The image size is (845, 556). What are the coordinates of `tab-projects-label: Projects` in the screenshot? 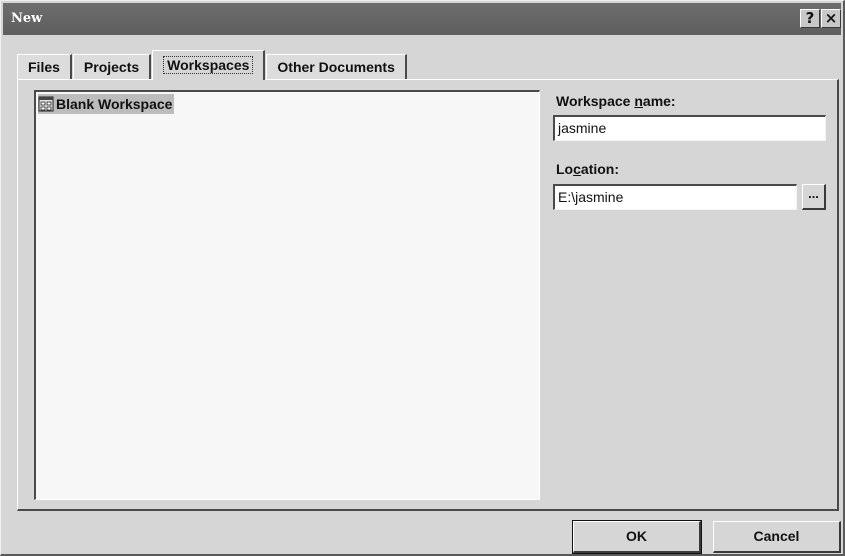 It's located at (111, 67).